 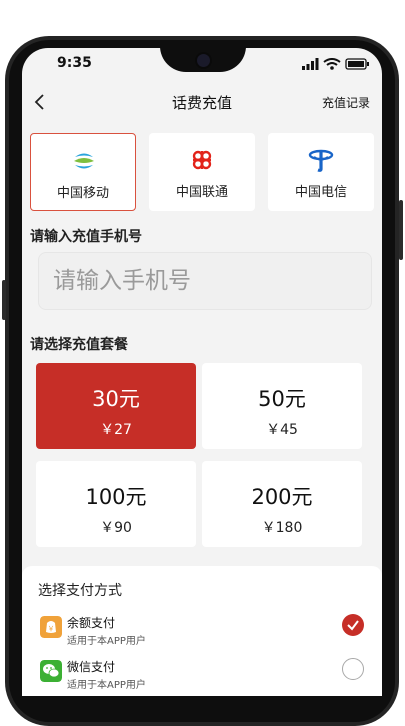 What do you see at coordinates (201, 192) in the screenshot?
I see `carrier-label: 中国联通` at bounding box center [201, 192].